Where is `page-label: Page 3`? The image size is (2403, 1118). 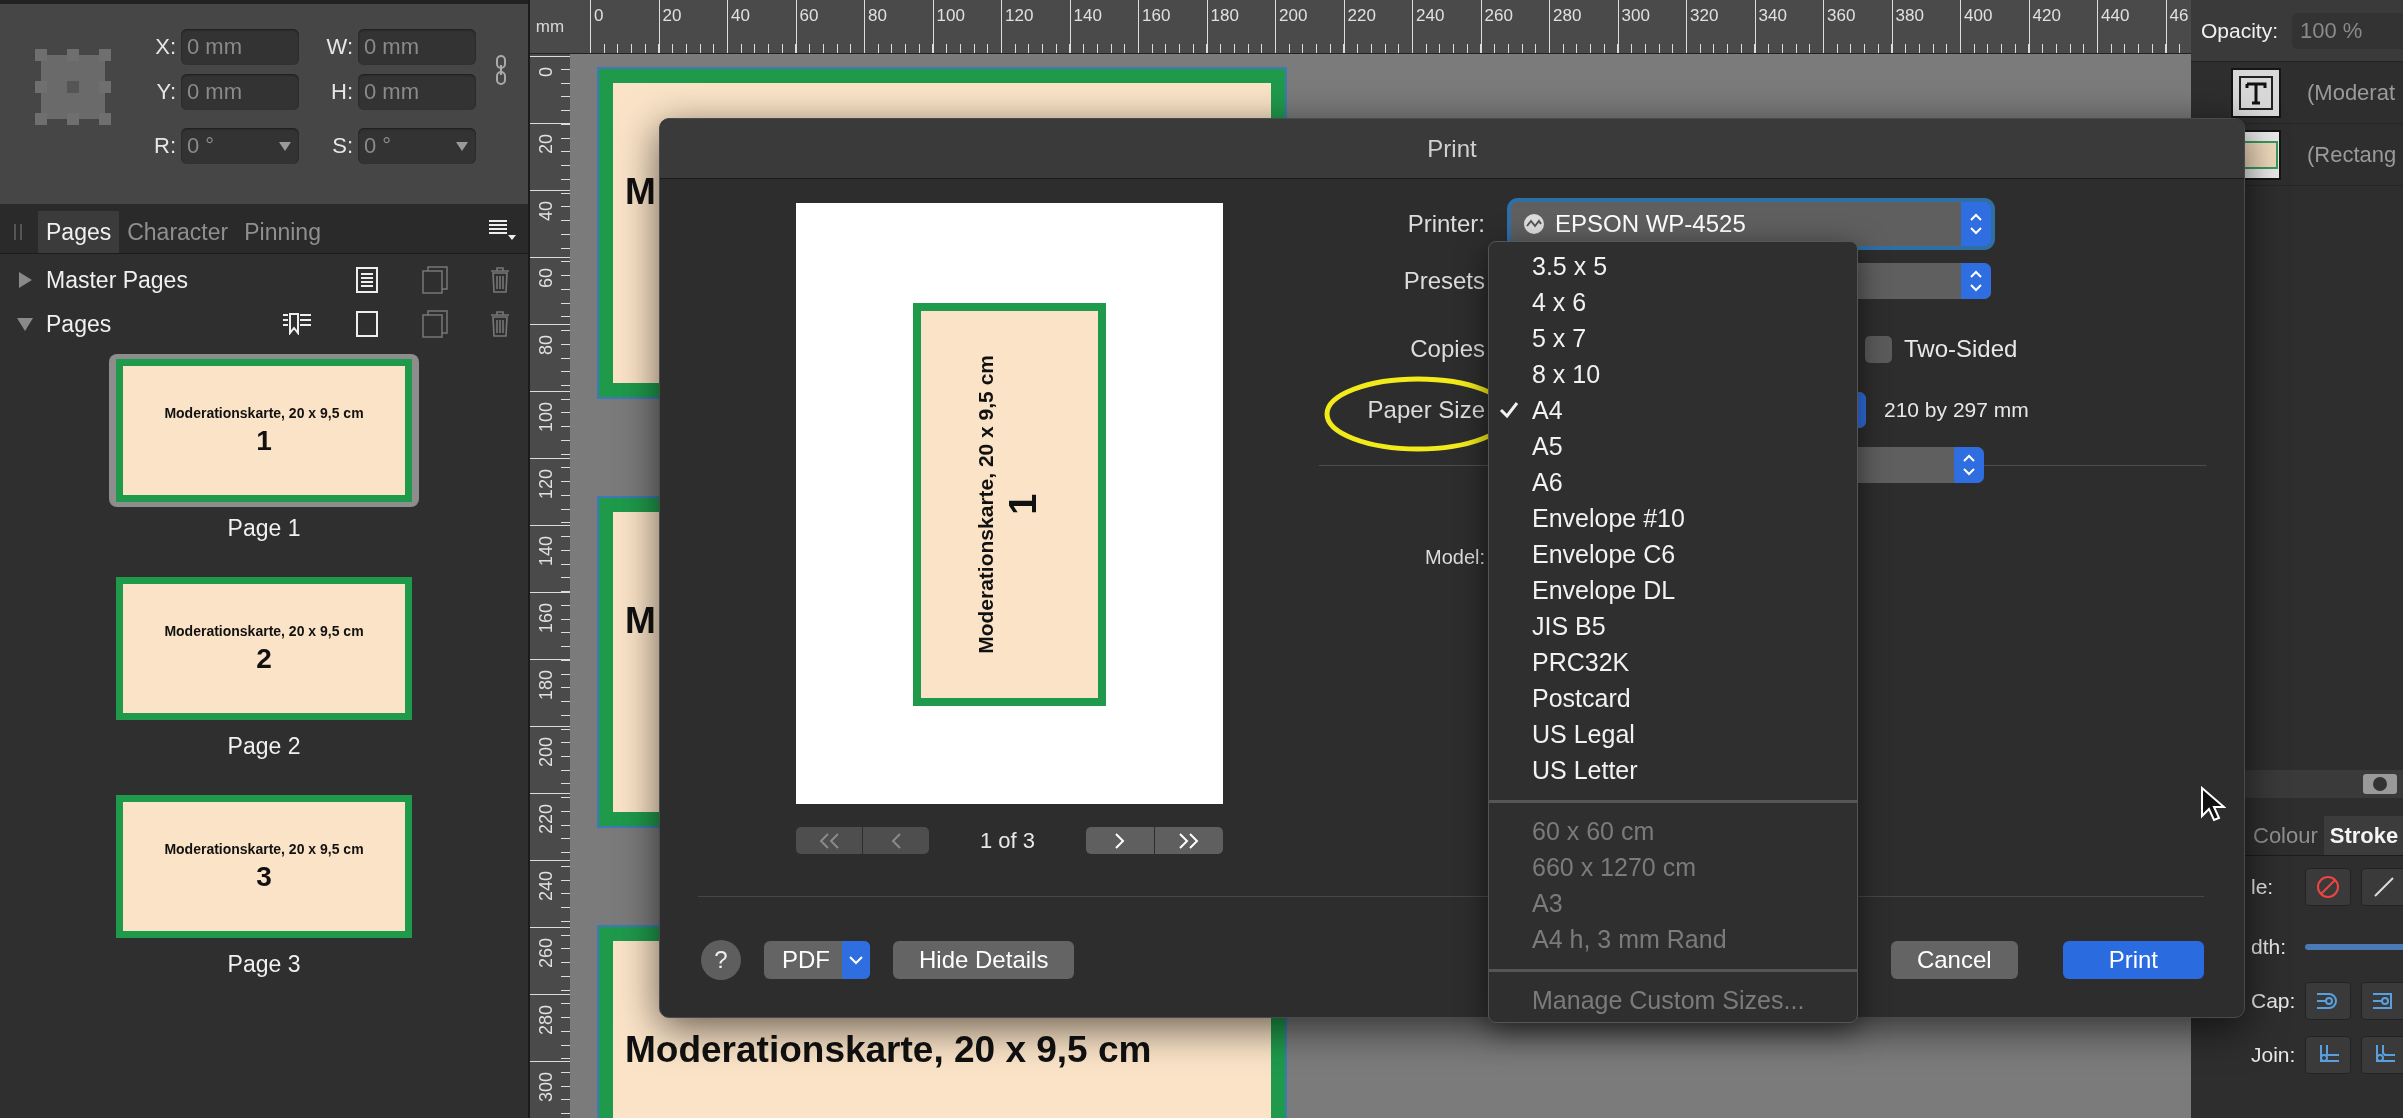 page-label: Page 3 is located at coordinates (264, 964).